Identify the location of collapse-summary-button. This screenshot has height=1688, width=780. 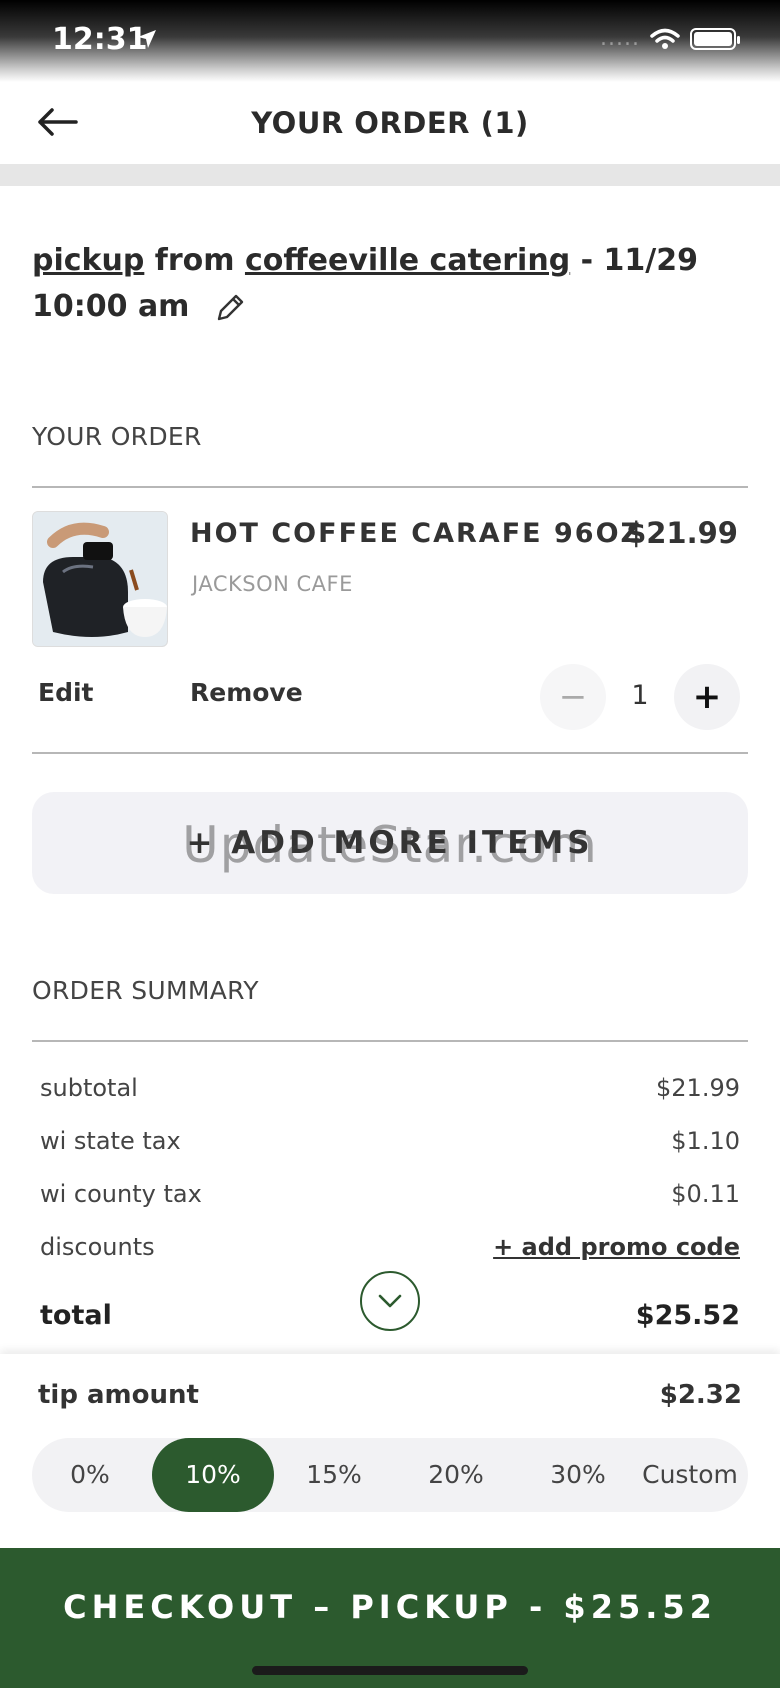
(390, 1301).